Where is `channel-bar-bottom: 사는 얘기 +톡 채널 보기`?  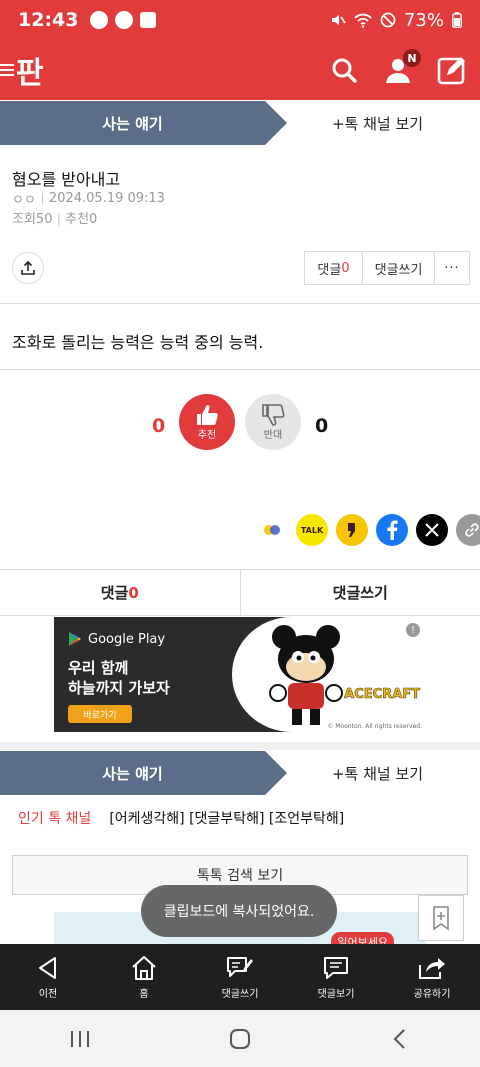
channel-bar-bottom: 사는 얘기 +톡 채널 보기 is located at coordinates (240, 773).